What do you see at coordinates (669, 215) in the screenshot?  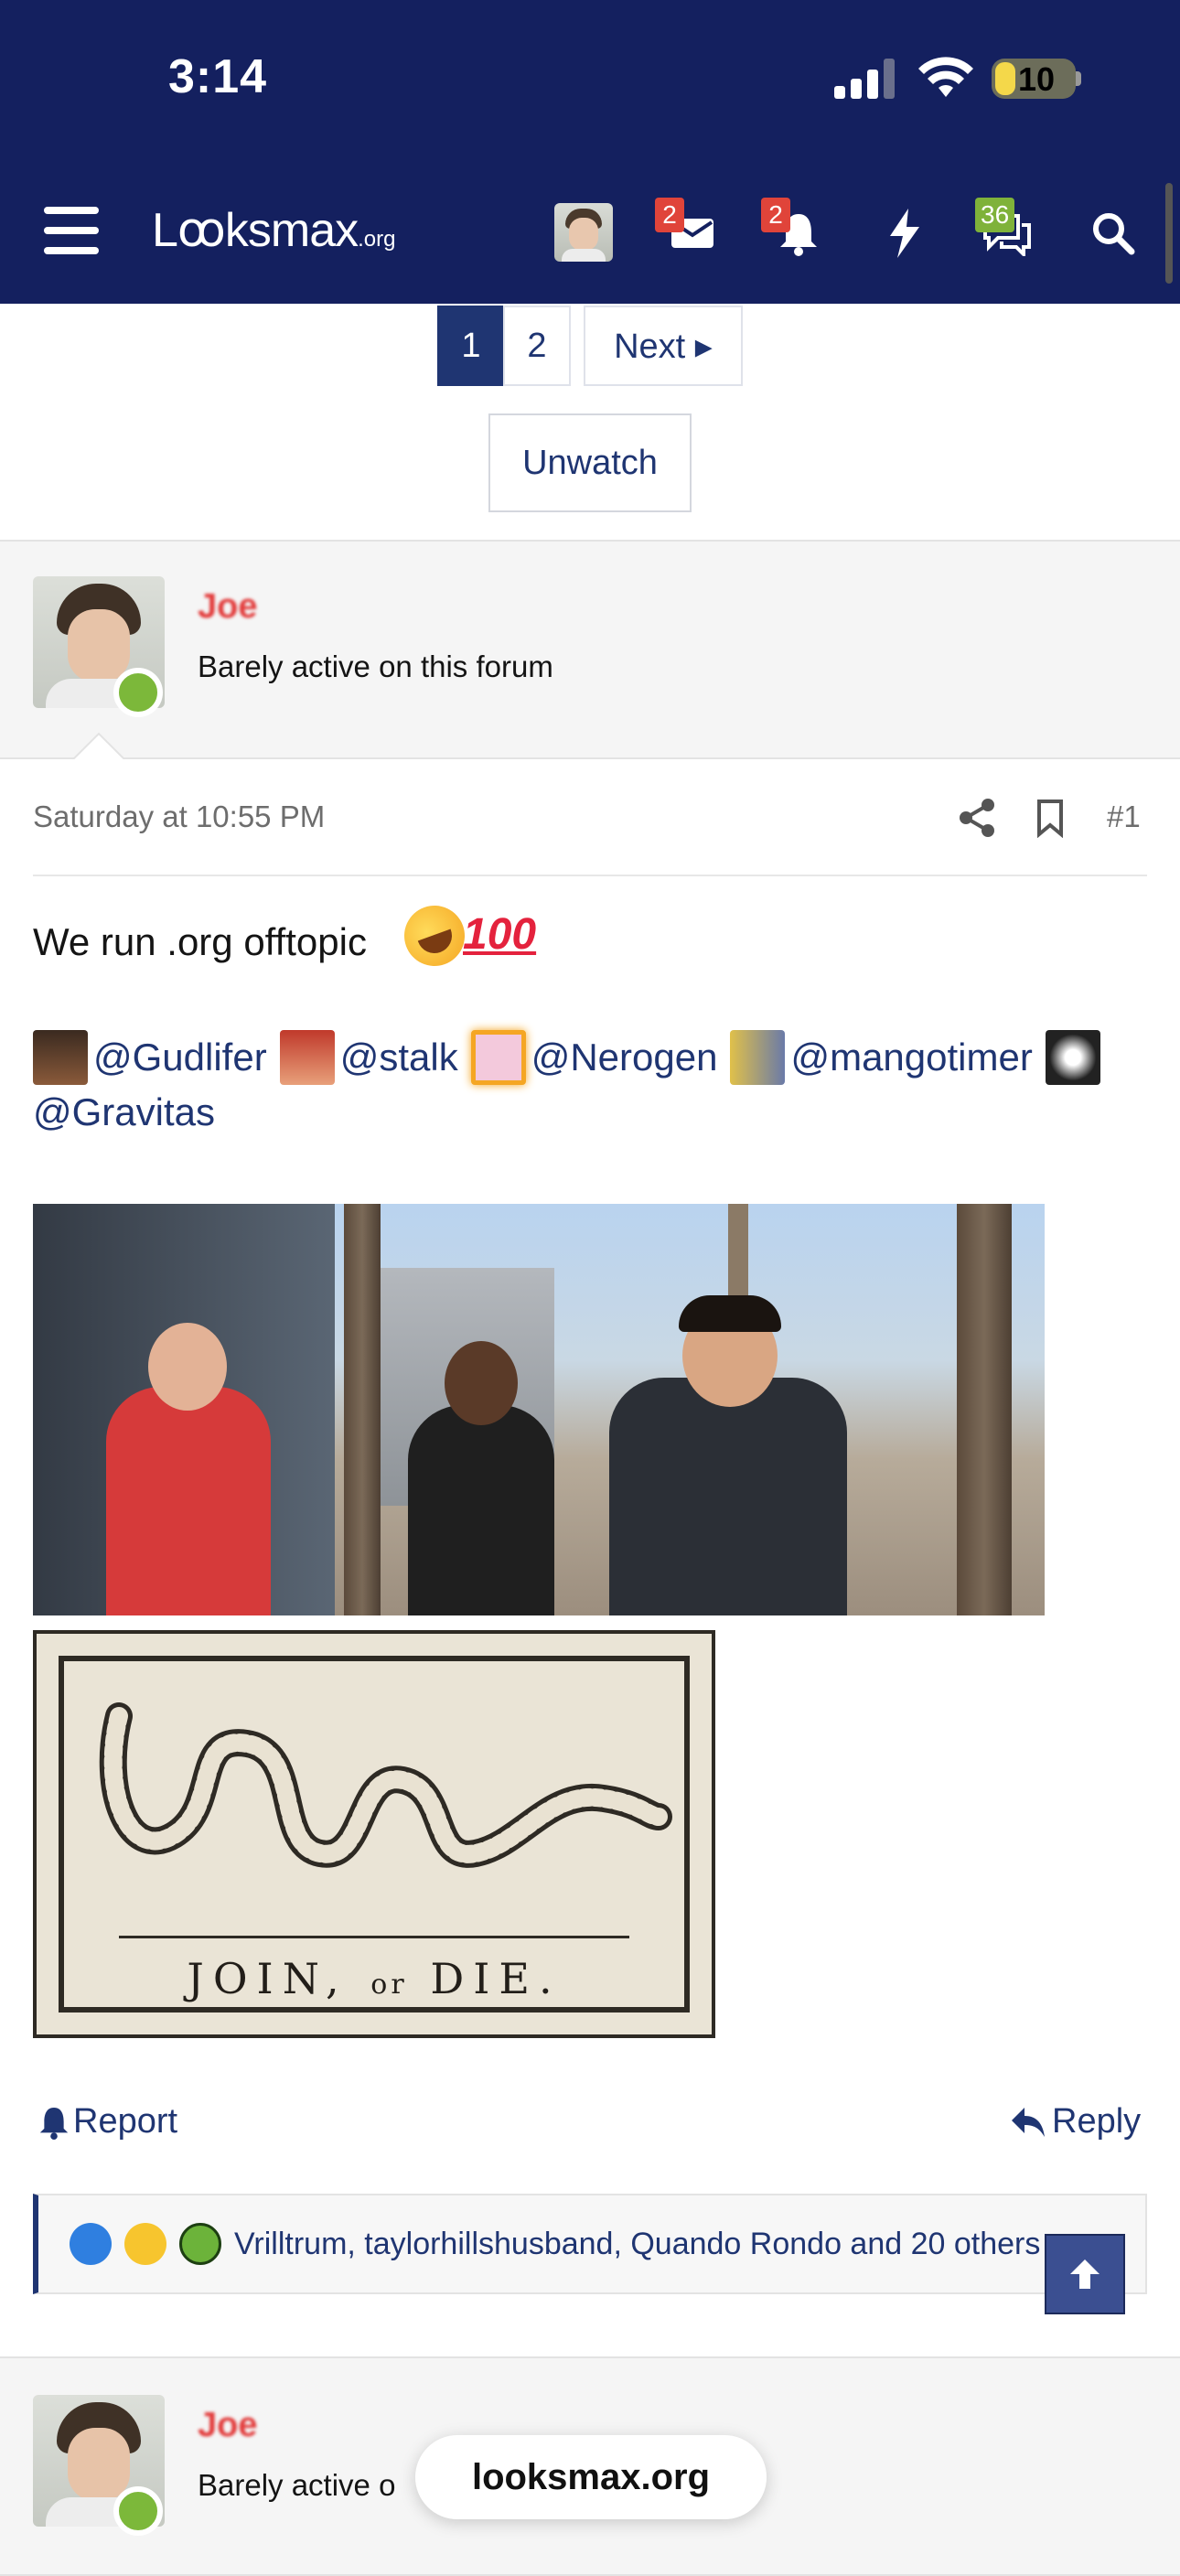 I see `inbox-badge: 2` at bounding box center [669, 215].